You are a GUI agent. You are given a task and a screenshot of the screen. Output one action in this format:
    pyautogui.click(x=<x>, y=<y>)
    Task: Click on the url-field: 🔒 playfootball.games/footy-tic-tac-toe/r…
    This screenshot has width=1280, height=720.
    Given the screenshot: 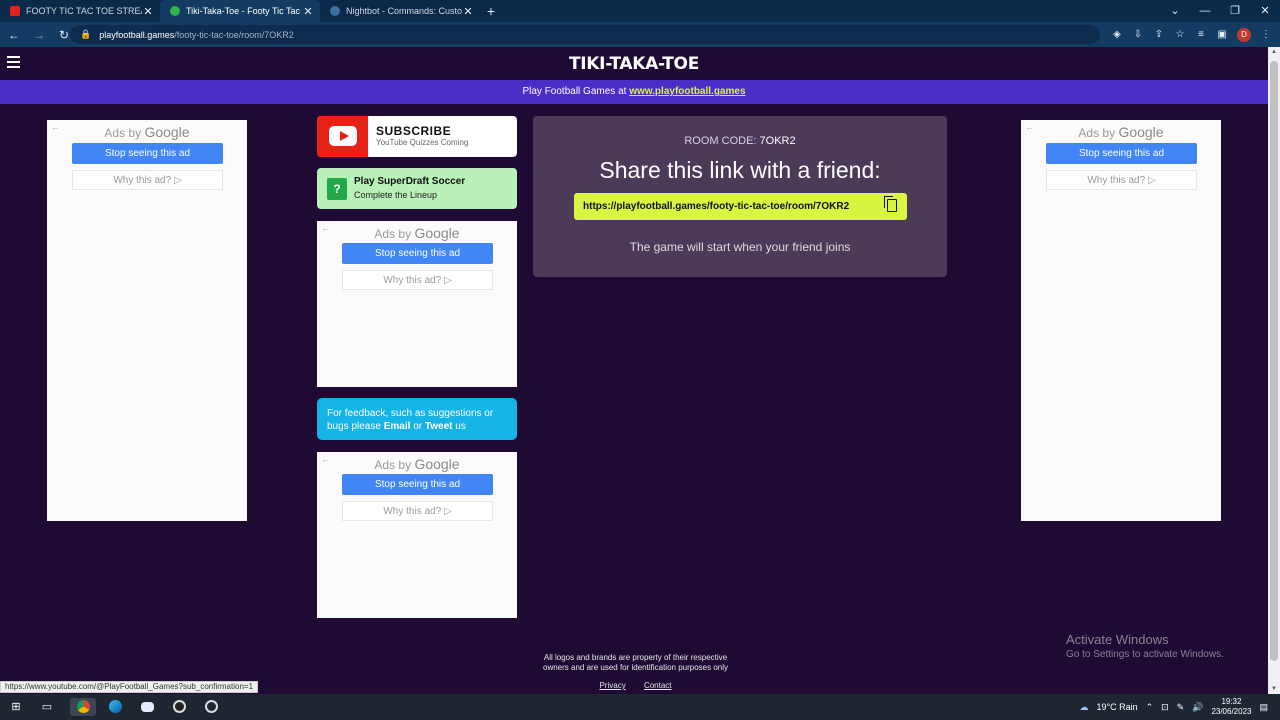 What is the action you would take?
    pyautogui.click(x=585, y=34)
    